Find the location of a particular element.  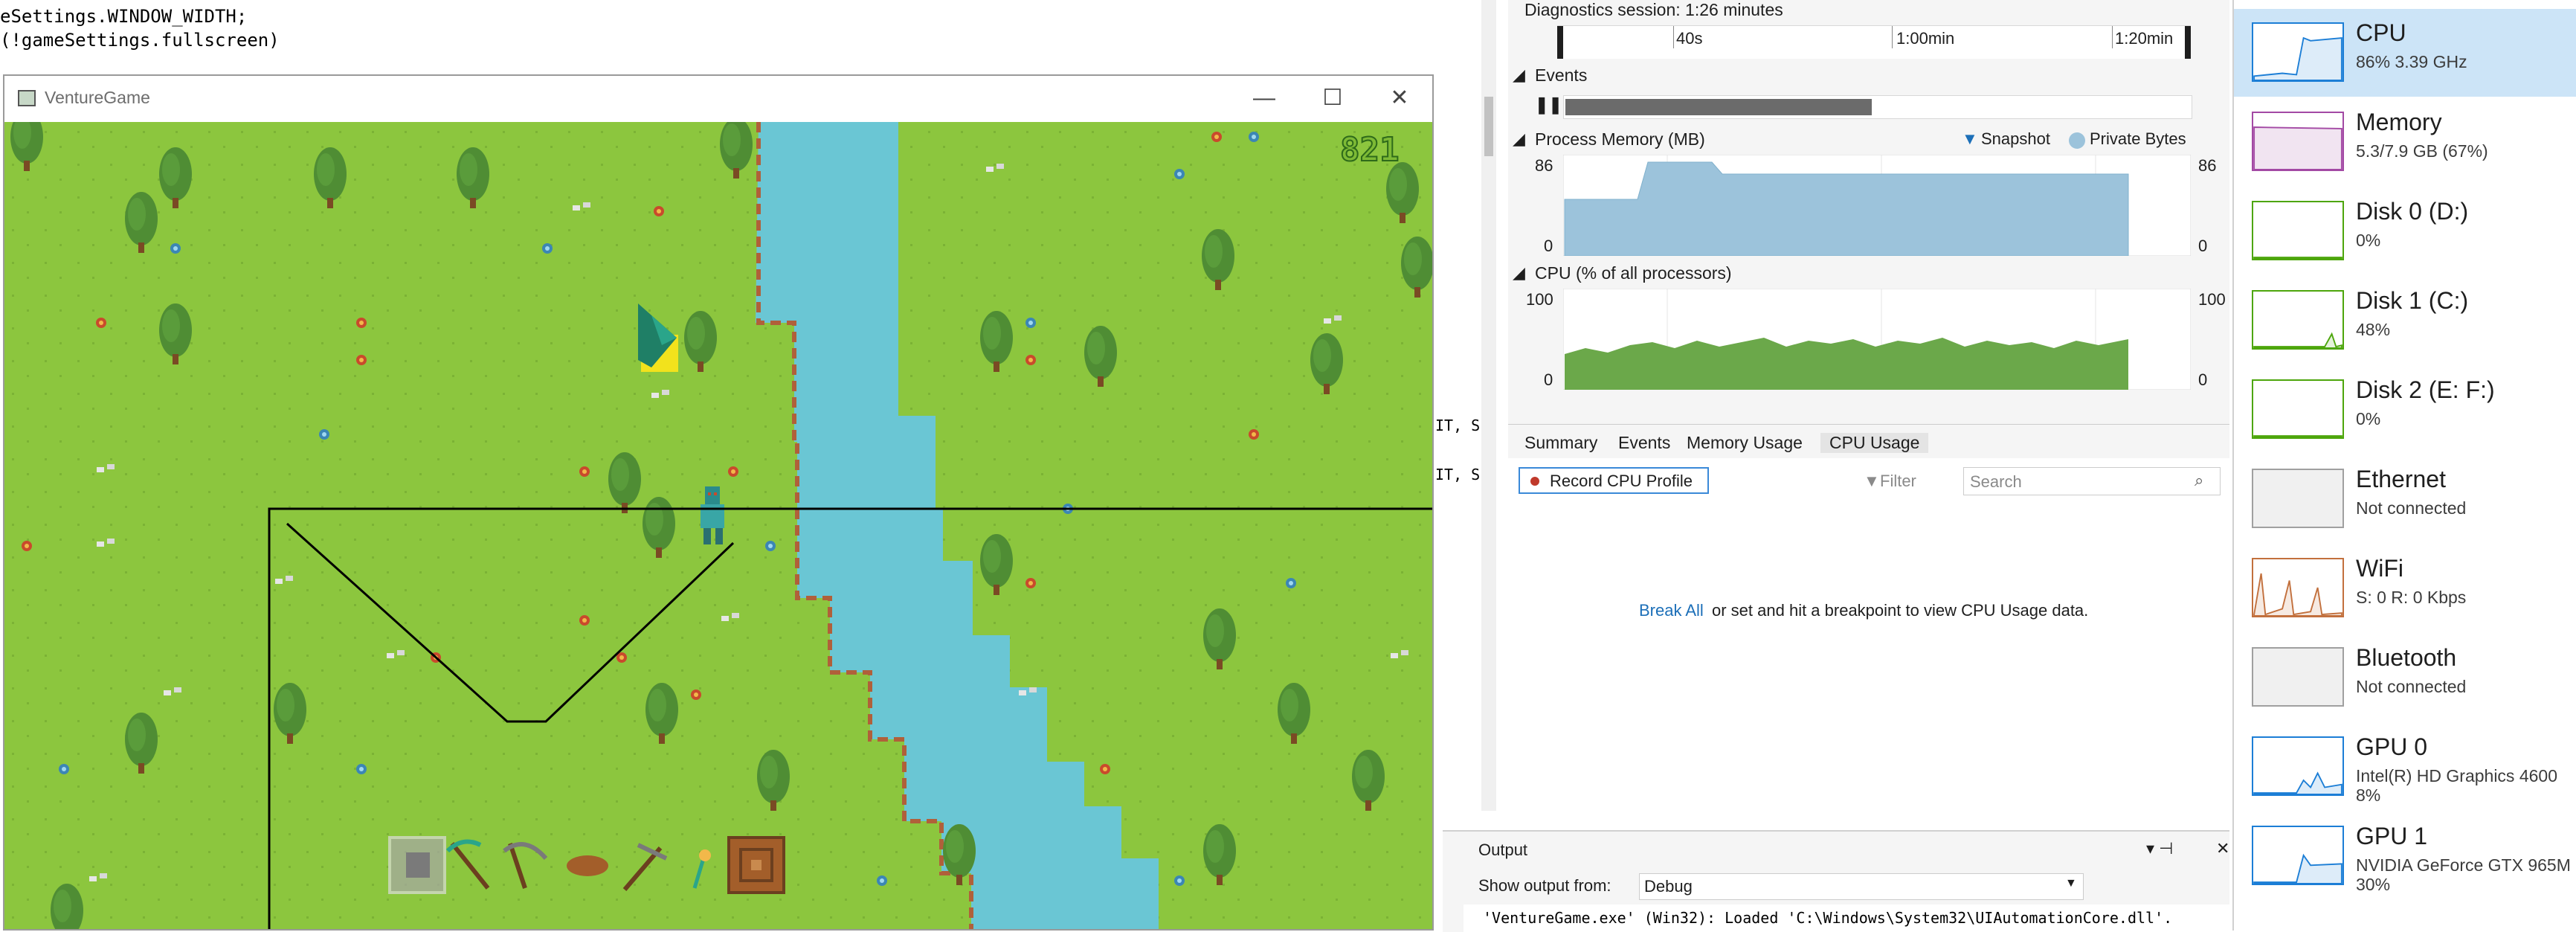

taskmanager-item-cpu: CPU 86% 3.39 GHz is located at coordinates (2405, 53).